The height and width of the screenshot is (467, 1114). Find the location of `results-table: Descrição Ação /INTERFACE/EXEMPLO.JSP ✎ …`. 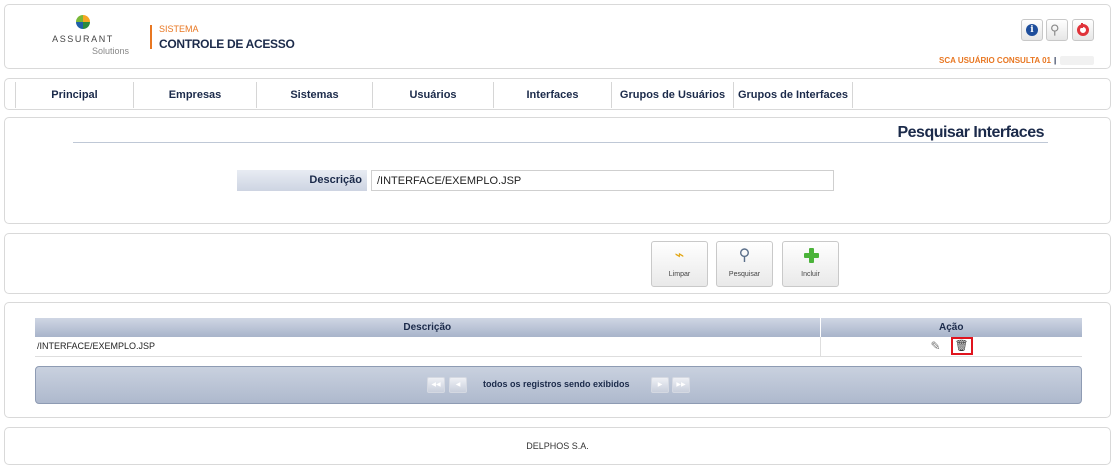

results-table: Descrição Ação /INTERFACE/EXEMPLO.JSP ✎ … is located at coordinates (558, 337).